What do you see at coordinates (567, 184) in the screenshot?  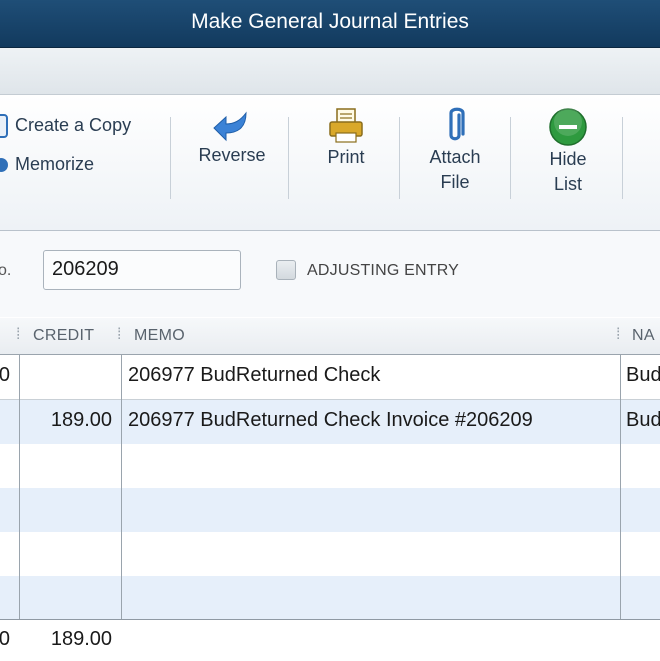 I see `hide-label-line2: List` at bounding box center [567, 184].